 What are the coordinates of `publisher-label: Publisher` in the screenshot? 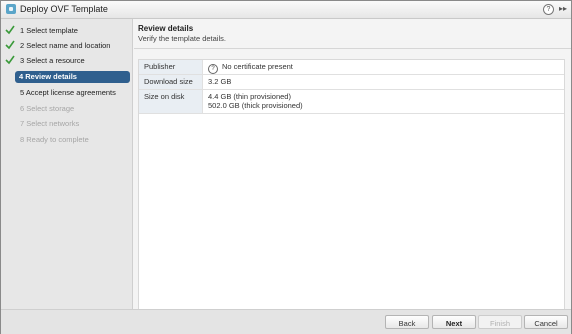 It's located at (171, 67).